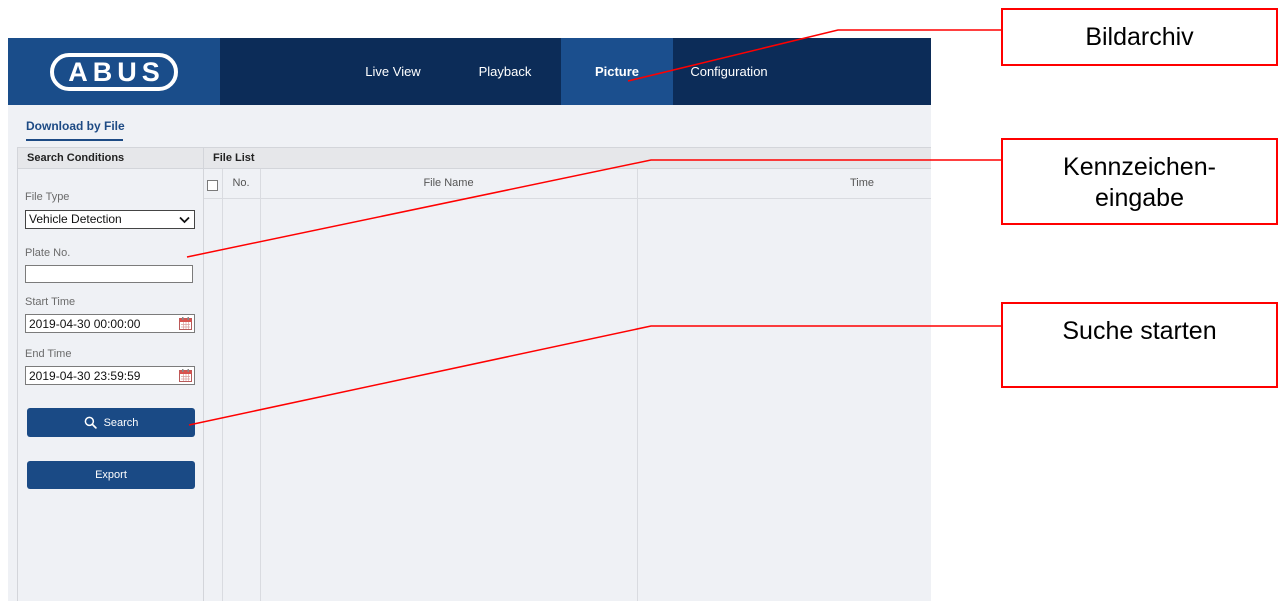  I want to click on nav-tab-playback: Playback, so click(505, 71).